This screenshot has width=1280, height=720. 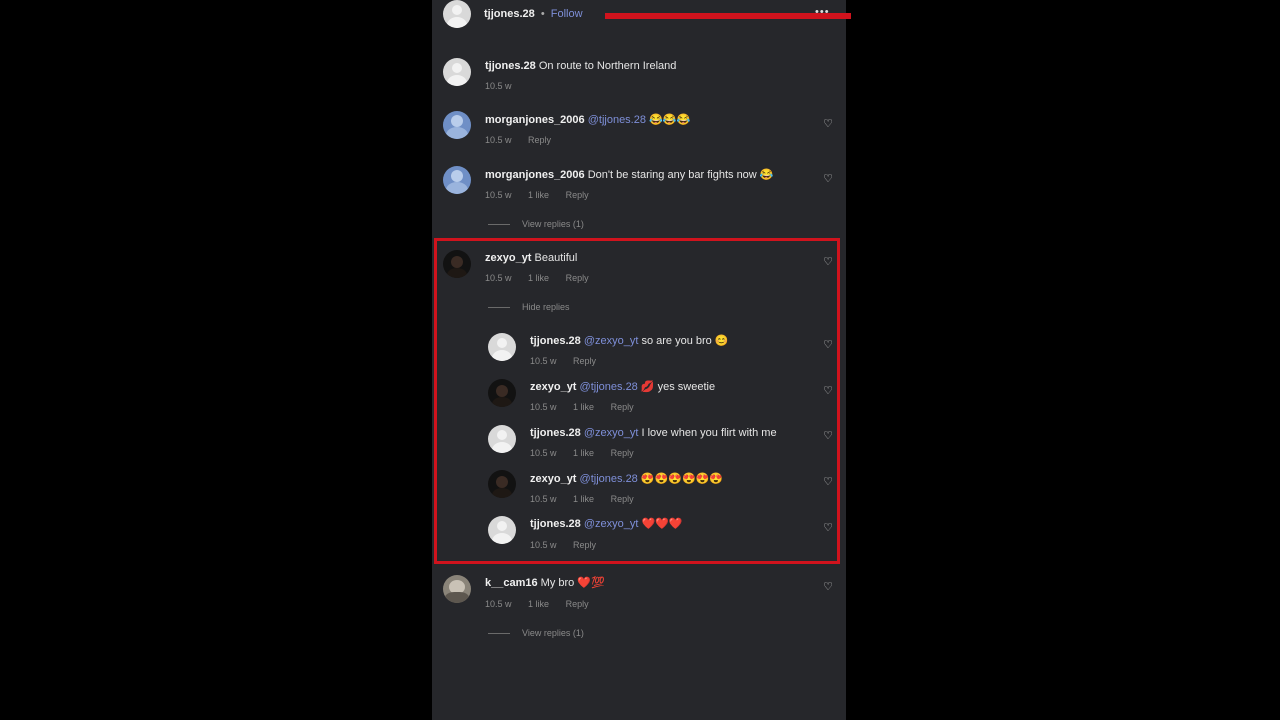 What do you see at coordinates (556, 258) in the screenshot?
I see `comment-text: Beautiful` at bounding box center [556, 258].